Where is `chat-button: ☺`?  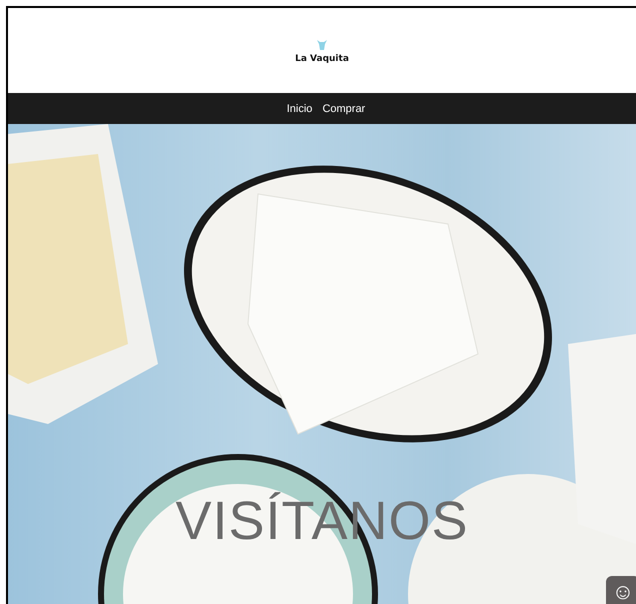 chat-button: ☺ is located at coordinates (621, 590).